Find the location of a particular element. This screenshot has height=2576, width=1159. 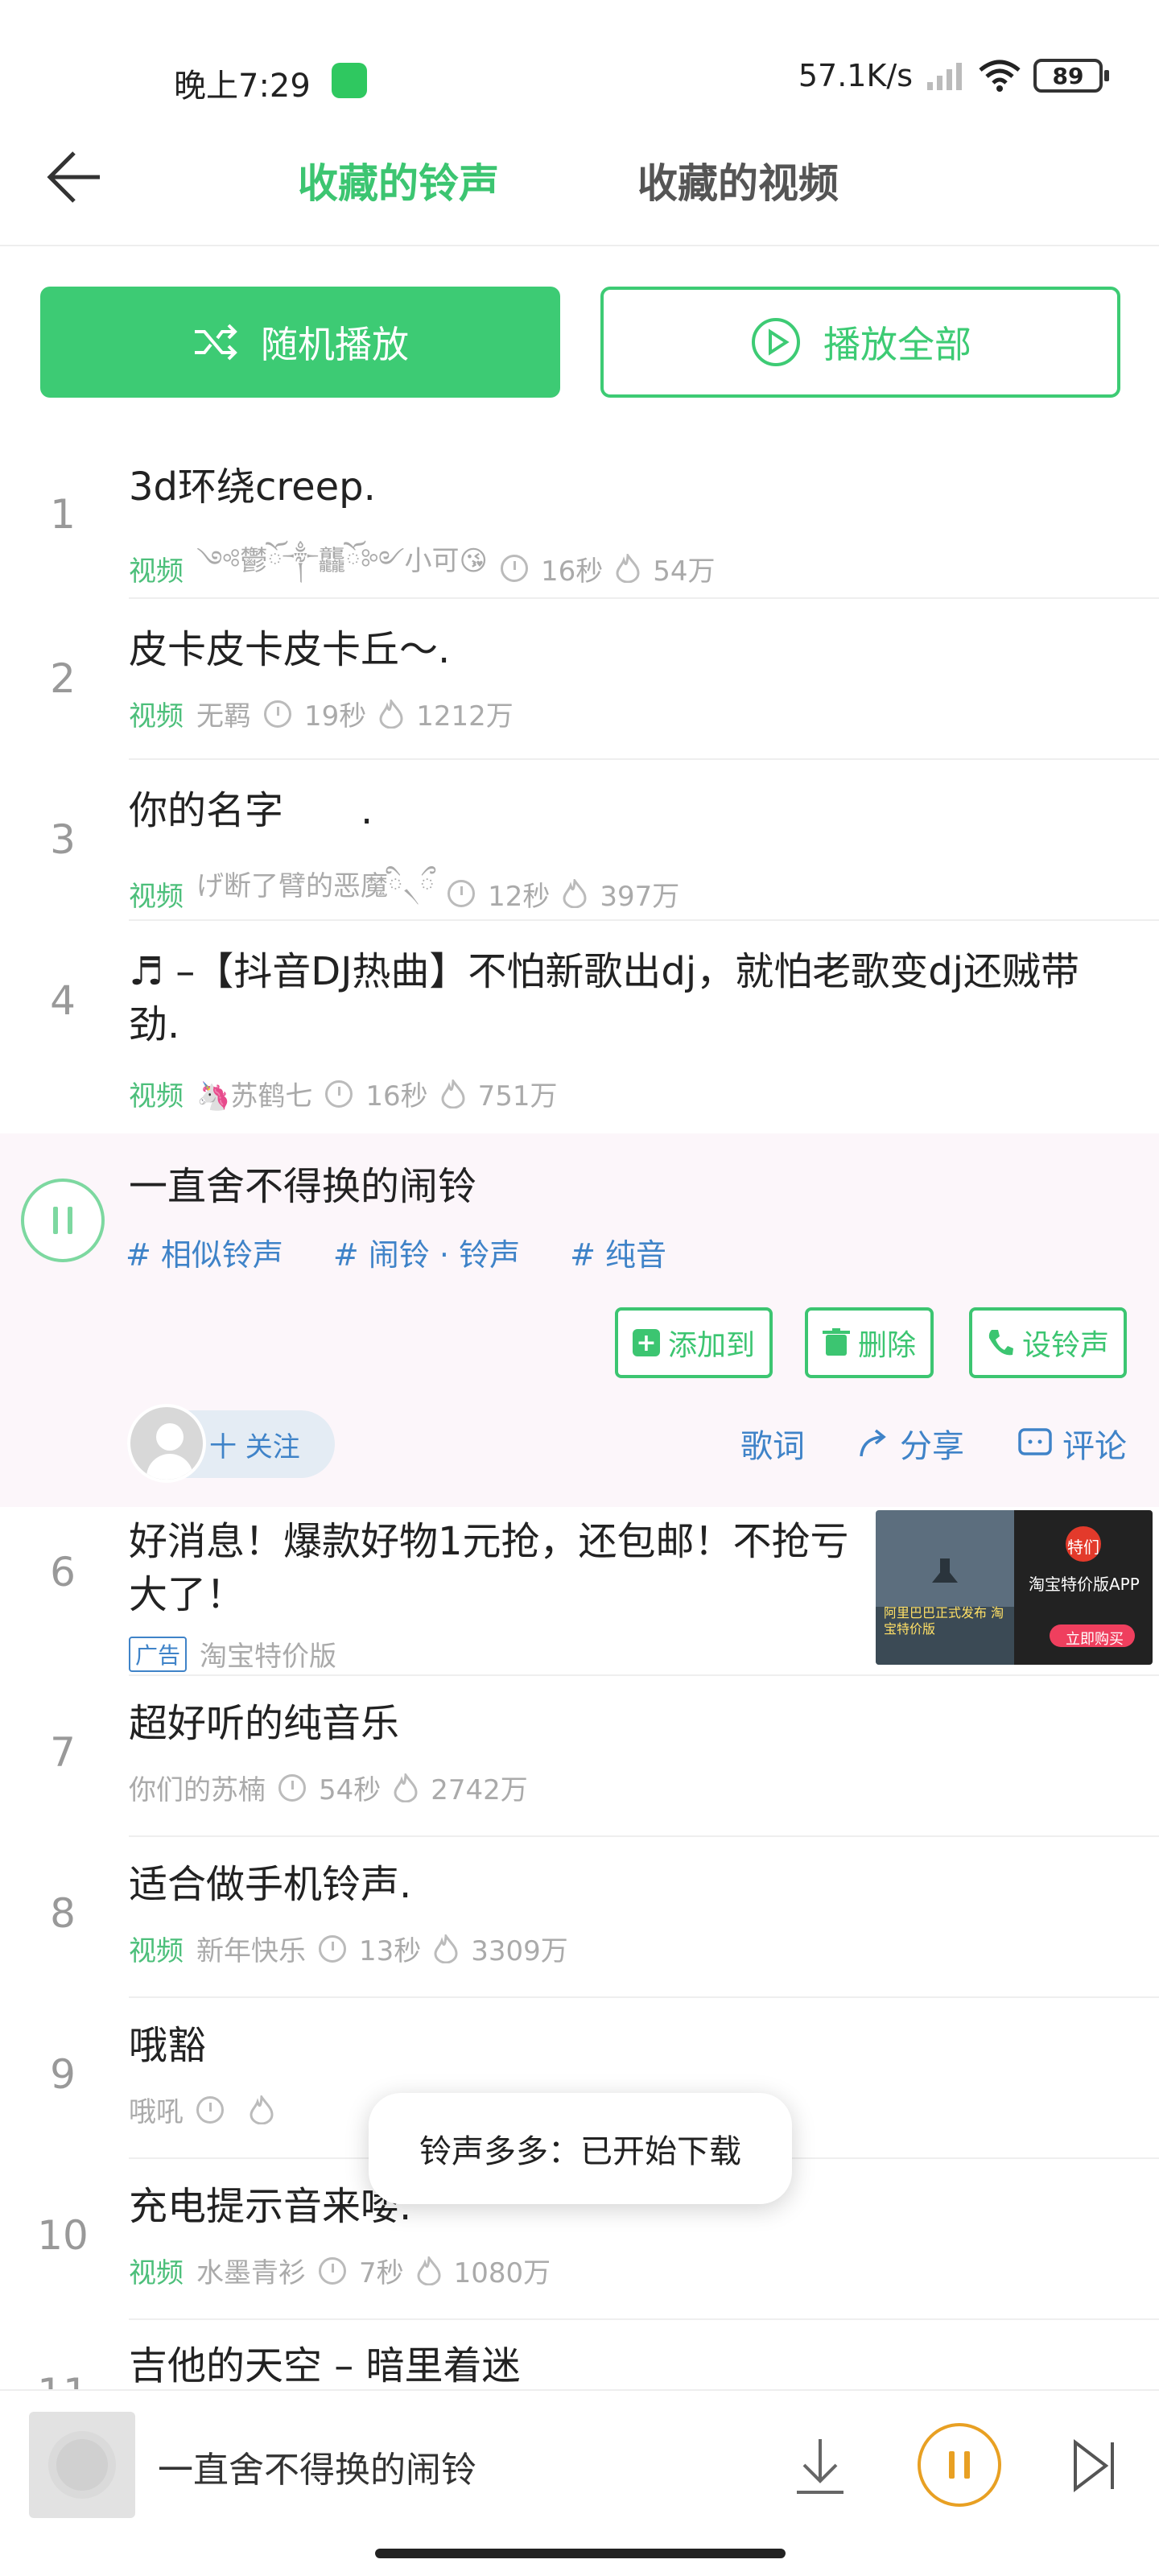

ad-source: 淘宝特价版 is located at coordinates (268, 1657).